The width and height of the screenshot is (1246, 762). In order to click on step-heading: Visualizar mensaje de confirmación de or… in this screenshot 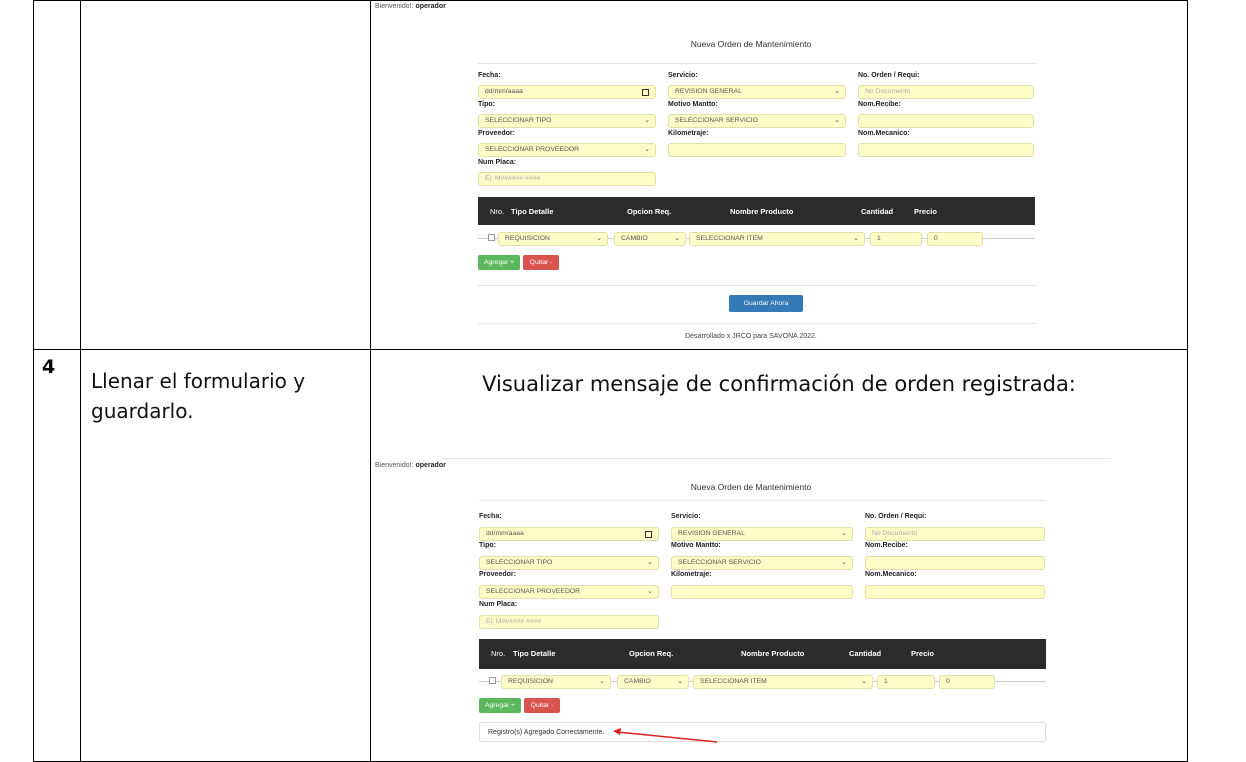, I will do `click(779, 384)`.